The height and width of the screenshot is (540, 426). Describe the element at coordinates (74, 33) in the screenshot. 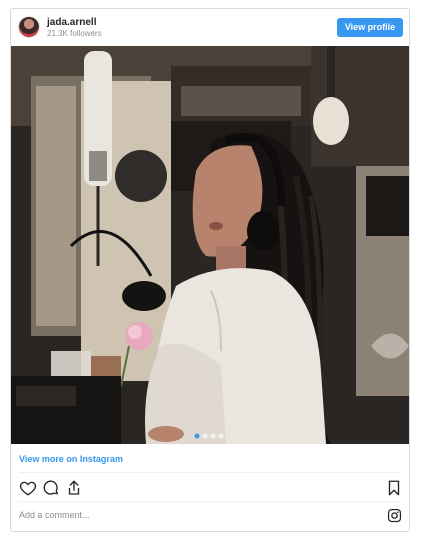

I see `follower-count: 21.3K followers` at that location.